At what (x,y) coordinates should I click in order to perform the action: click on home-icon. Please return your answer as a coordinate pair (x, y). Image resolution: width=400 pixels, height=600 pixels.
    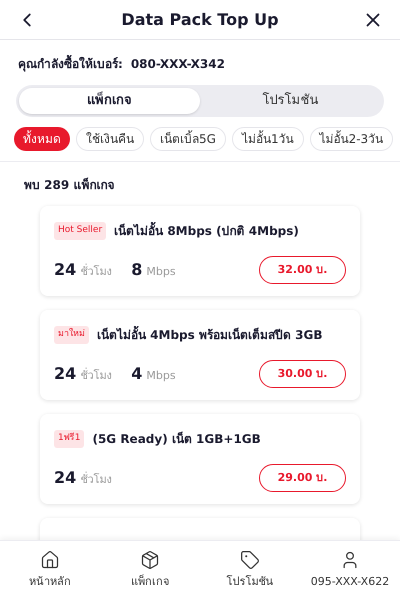
    Looking at the image, I should click on (50, 560).